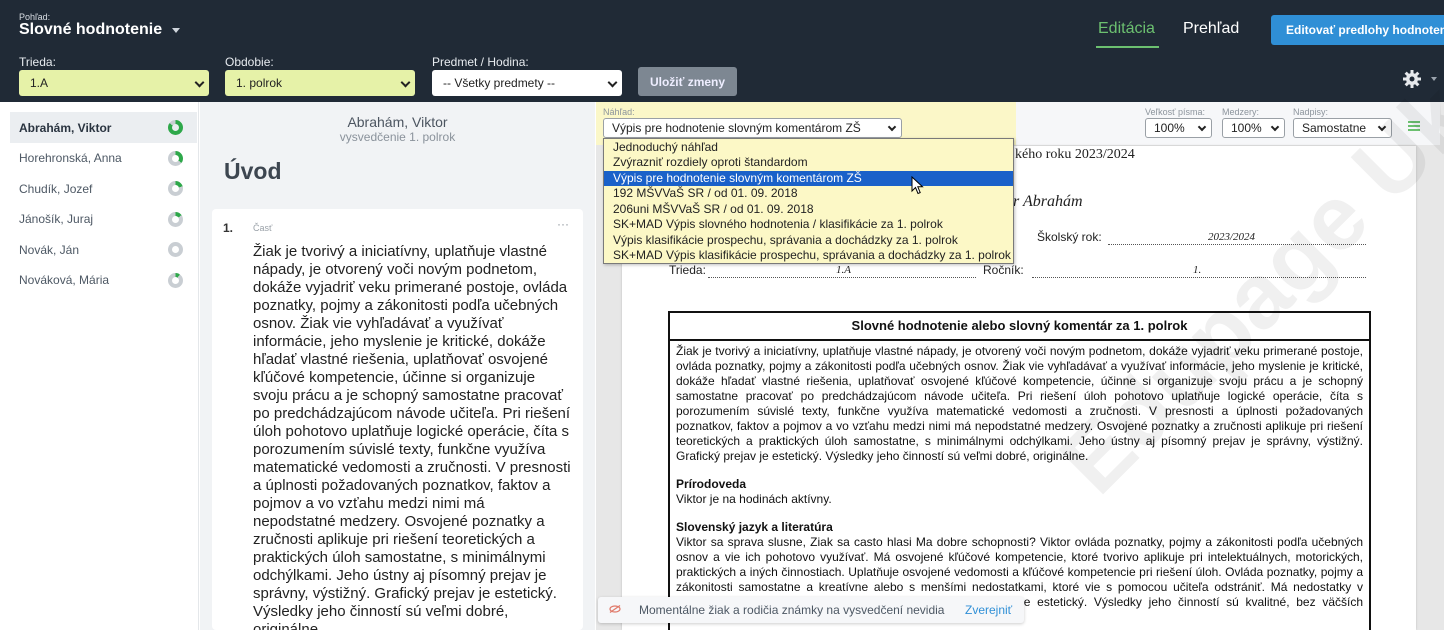 Image resolution: width=1444 pixels, height=630 pixels. What do you see at coordinates (103, 188) in the screenshot?
I see `student-list-item: Chudík, Jozef` at bounding box center [103, 188].